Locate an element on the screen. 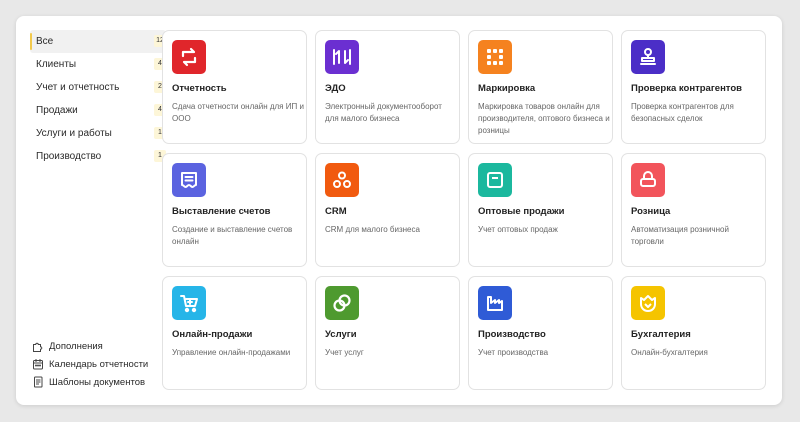 This screenshot has height=422, width=800. category-services: Услуги и работы 1 is located at coordinates (98, 133).